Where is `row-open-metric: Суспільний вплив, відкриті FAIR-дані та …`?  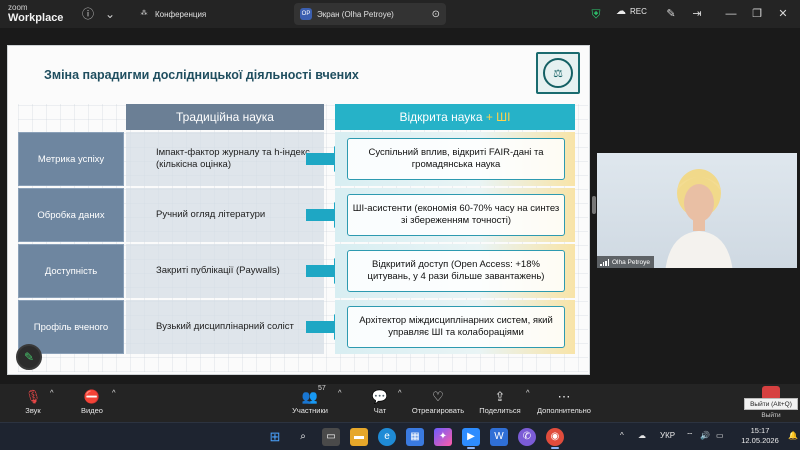
row-open-metric: Суспільний вплив, відкриті FAIR-дані та … is located at coordinates (455, 159).